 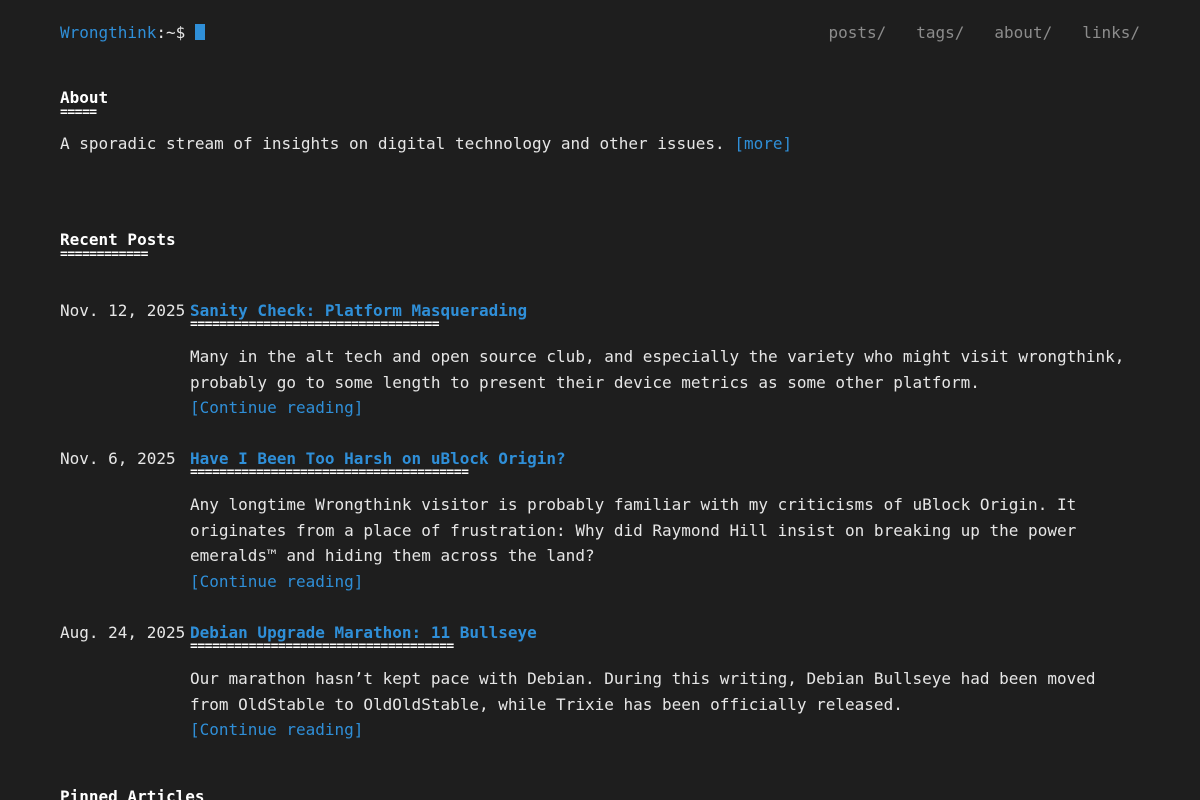 I want to click on nav-links: links/, so click(x=1111, y=33).